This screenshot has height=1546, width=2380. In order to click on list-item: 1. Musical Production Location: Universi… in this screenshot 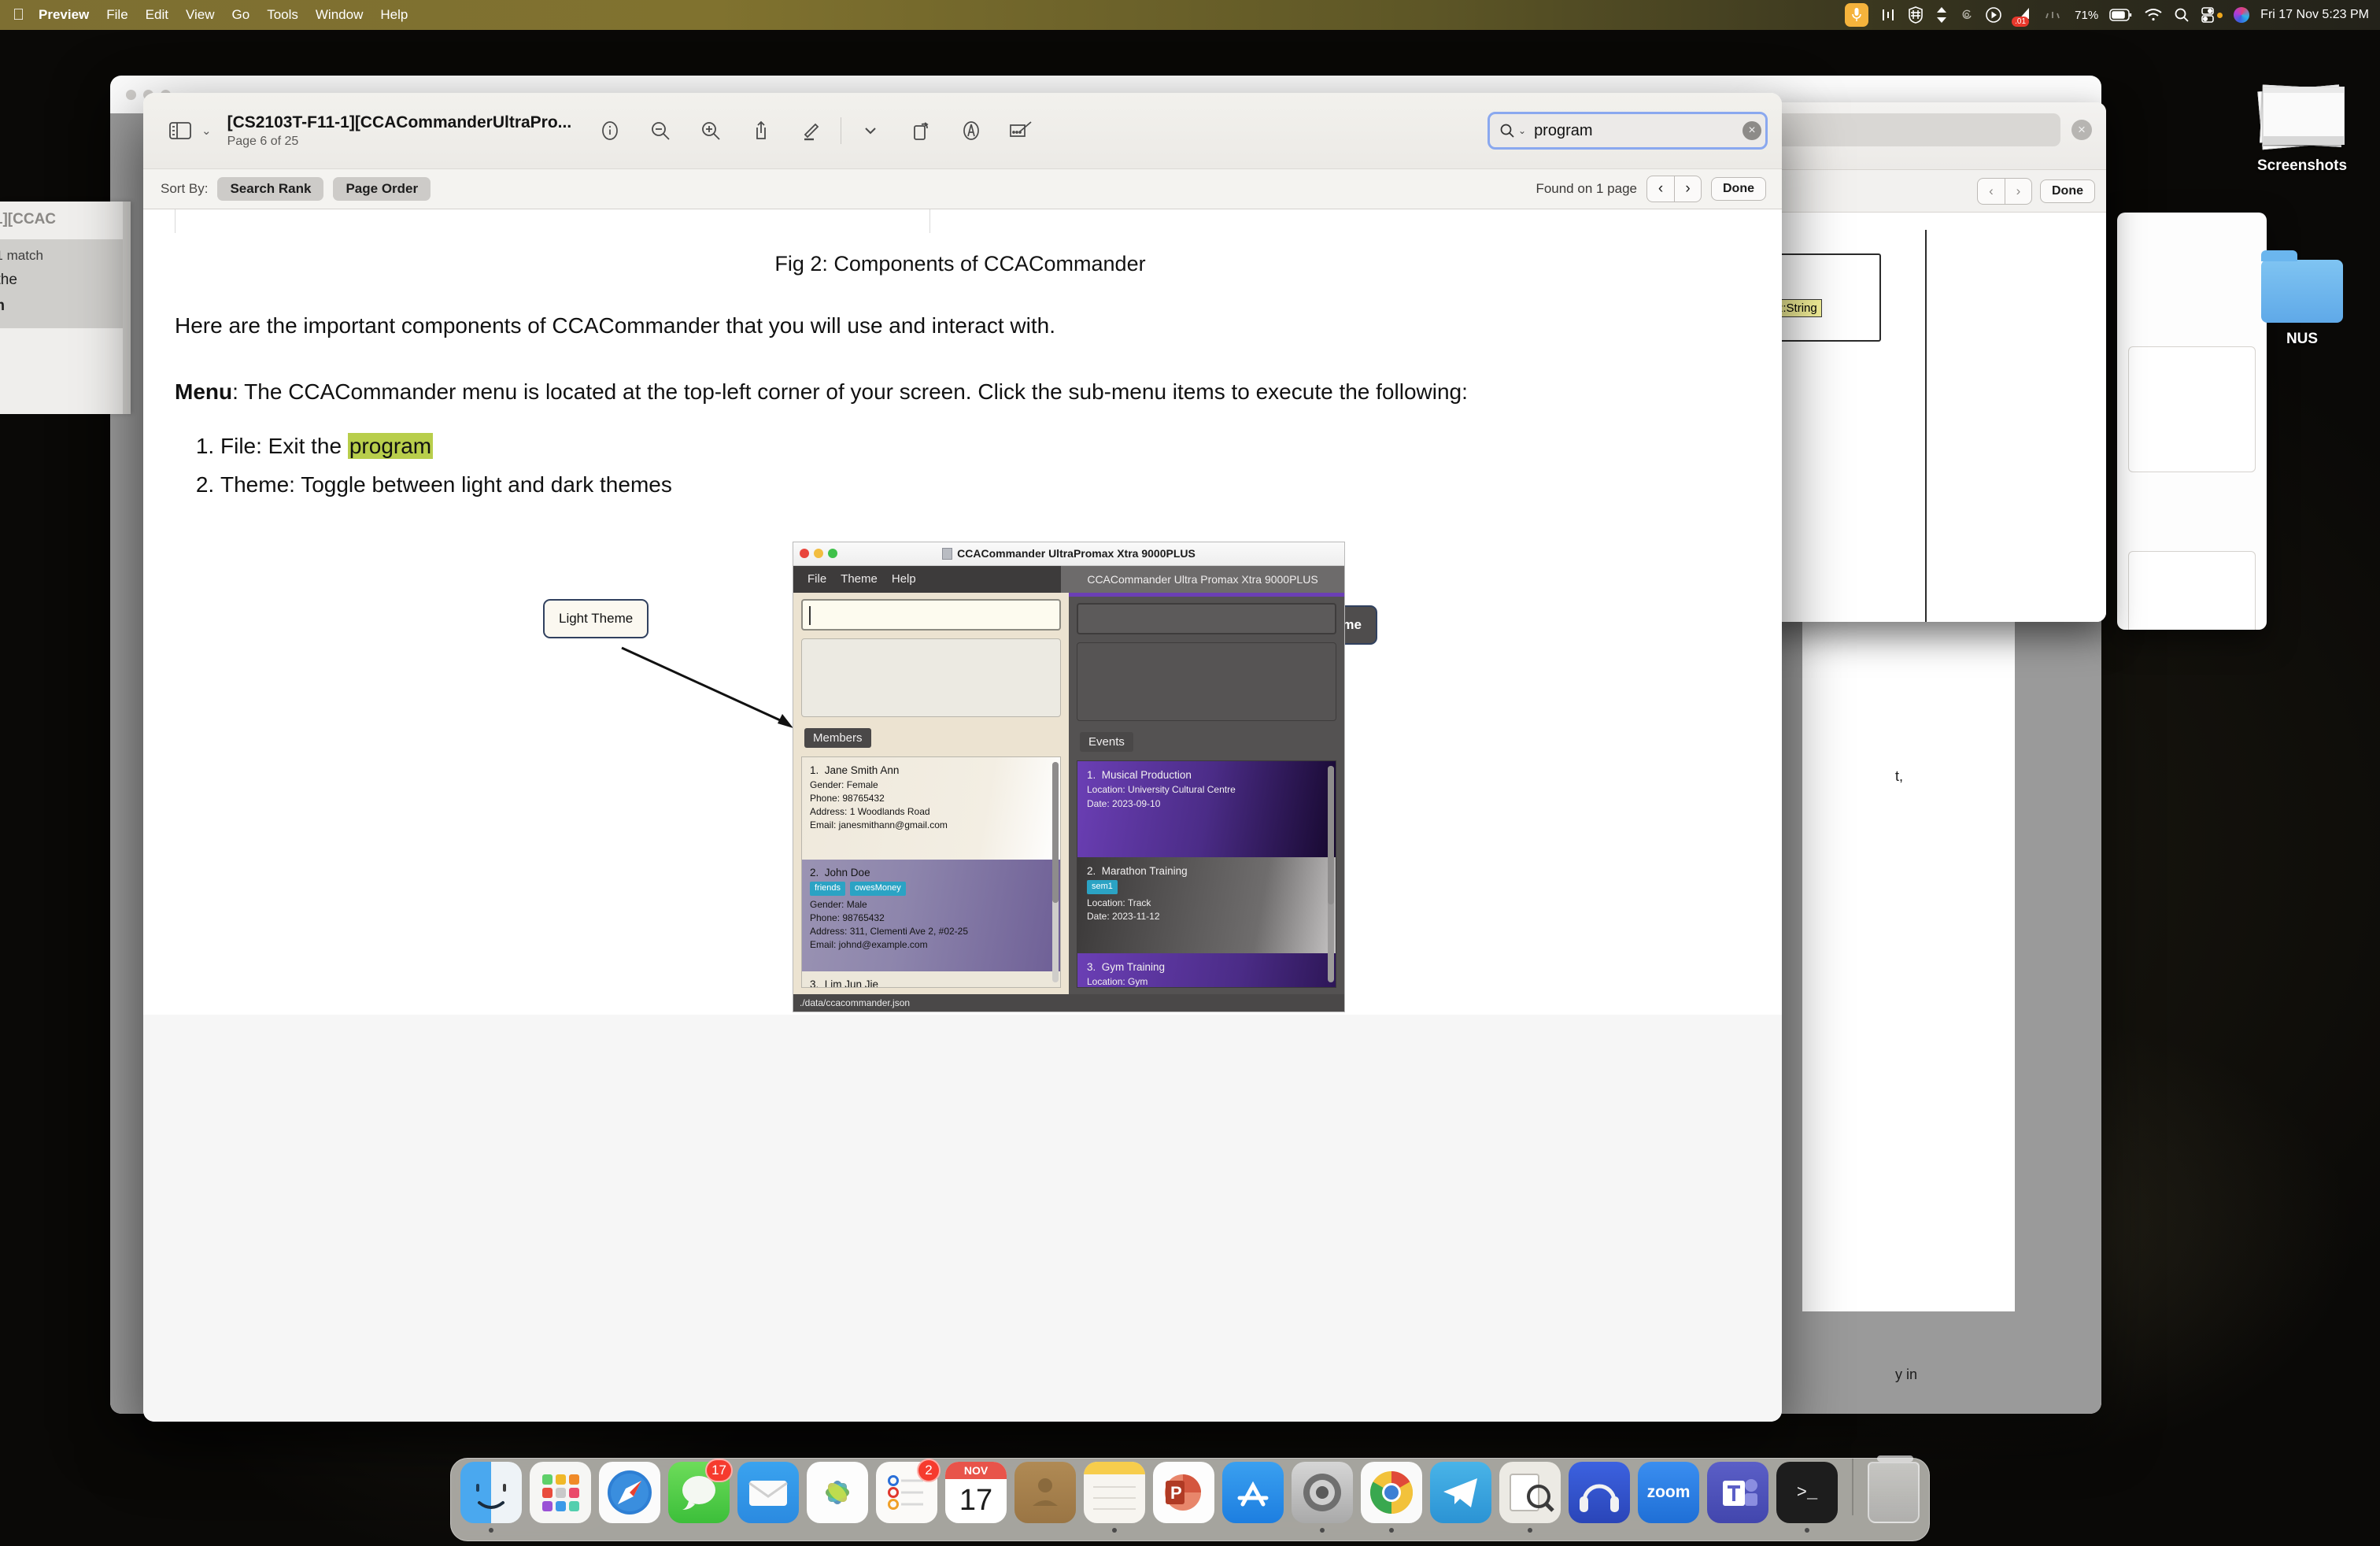, I will do `click(1206, 808)`.